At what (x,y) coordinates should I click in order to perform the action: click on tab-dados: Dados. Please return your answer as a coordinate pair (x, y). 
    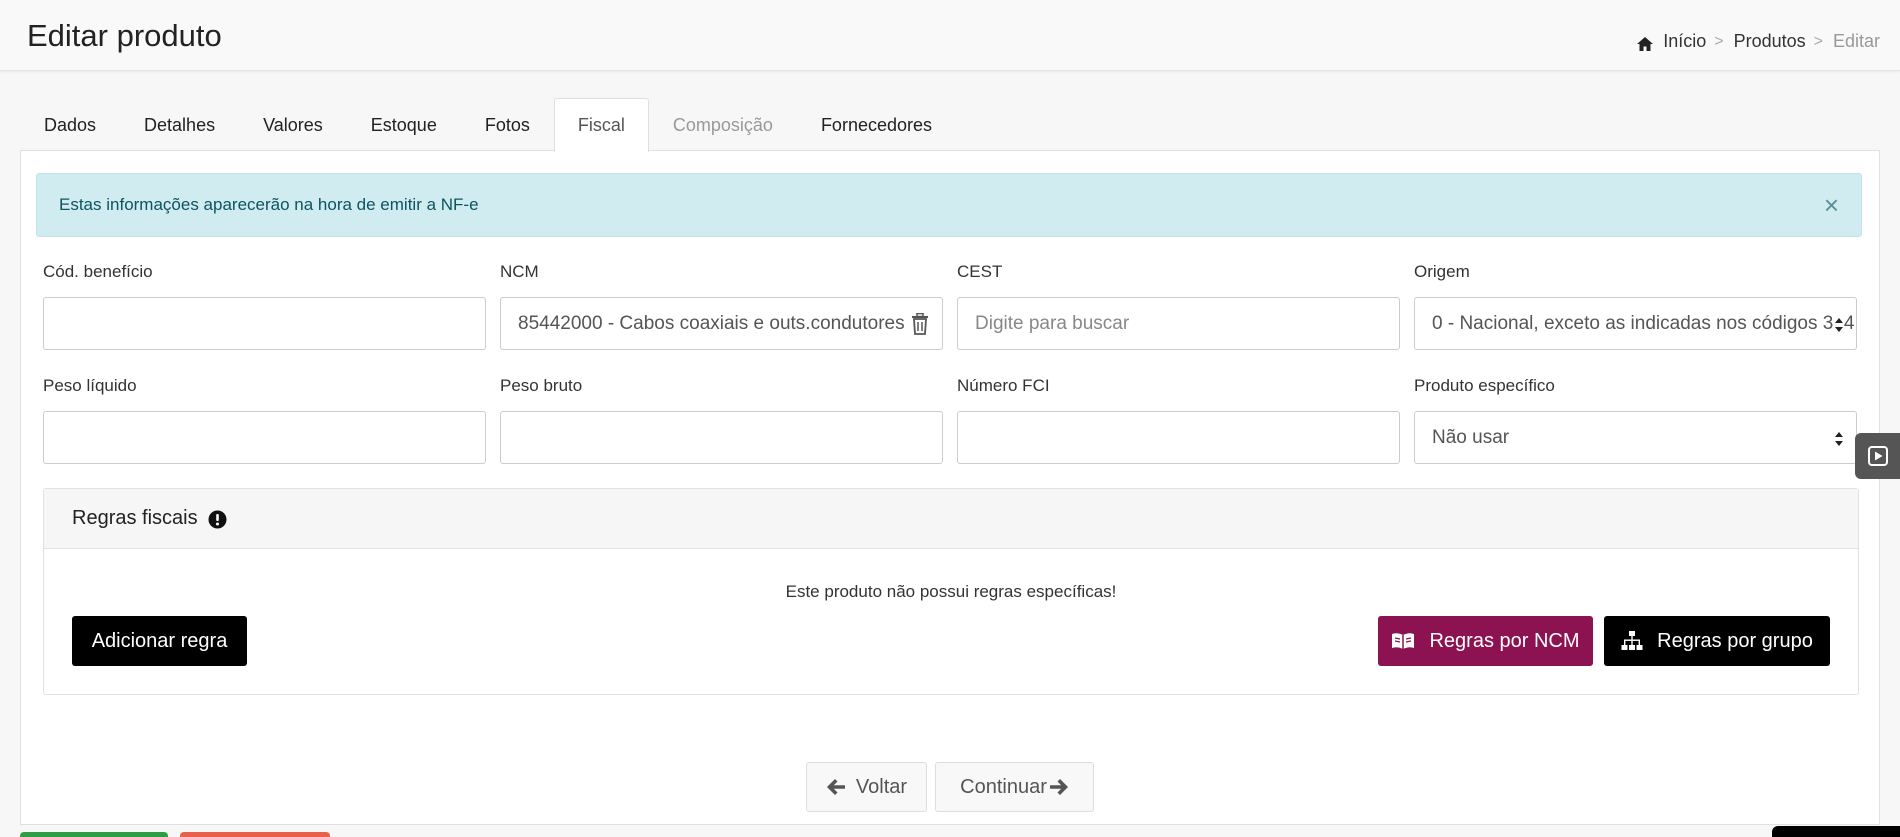
    Looking at the image, I should click on (70, 124).